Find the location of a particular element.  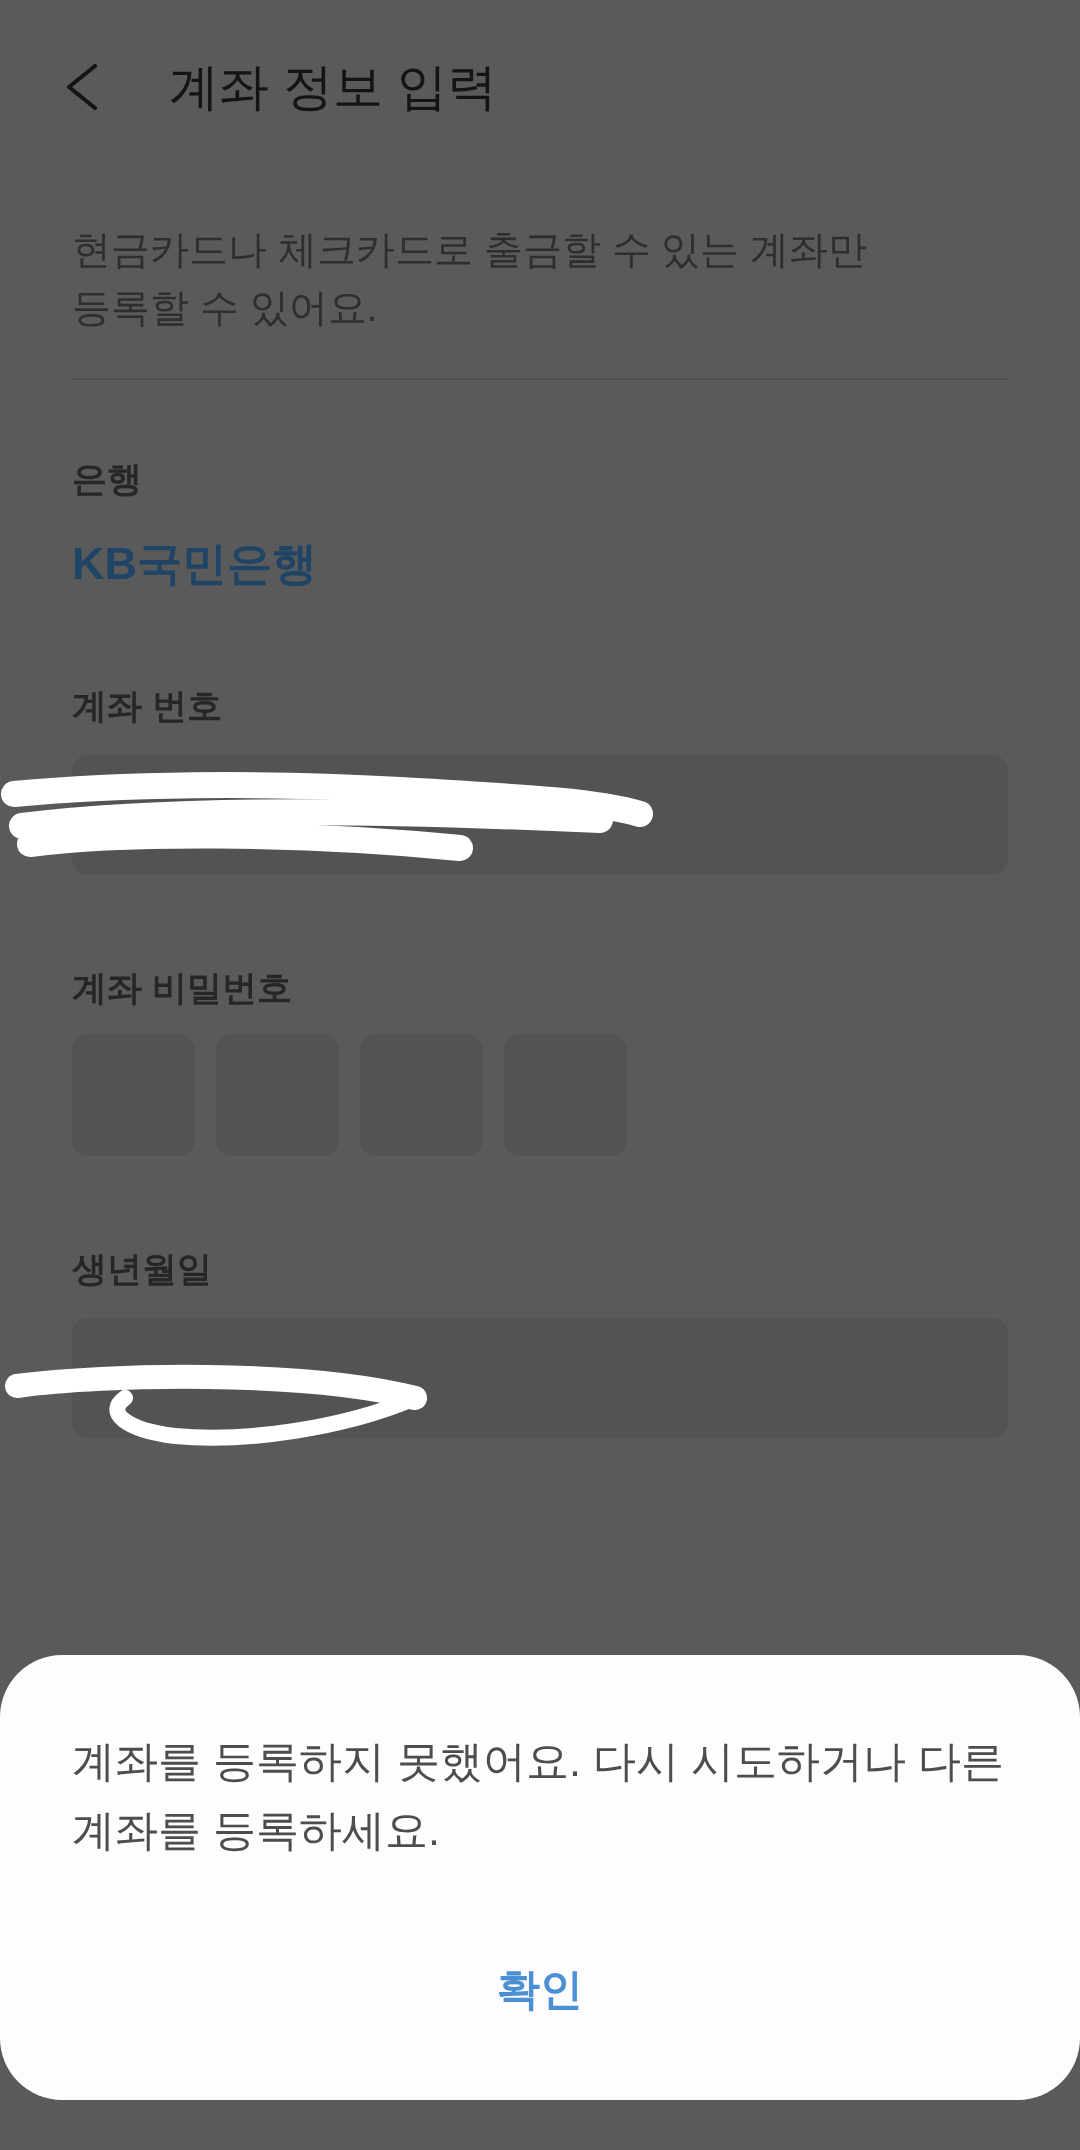

page-title: 계좌 정보 입력 is located at coordinates (333, 87).